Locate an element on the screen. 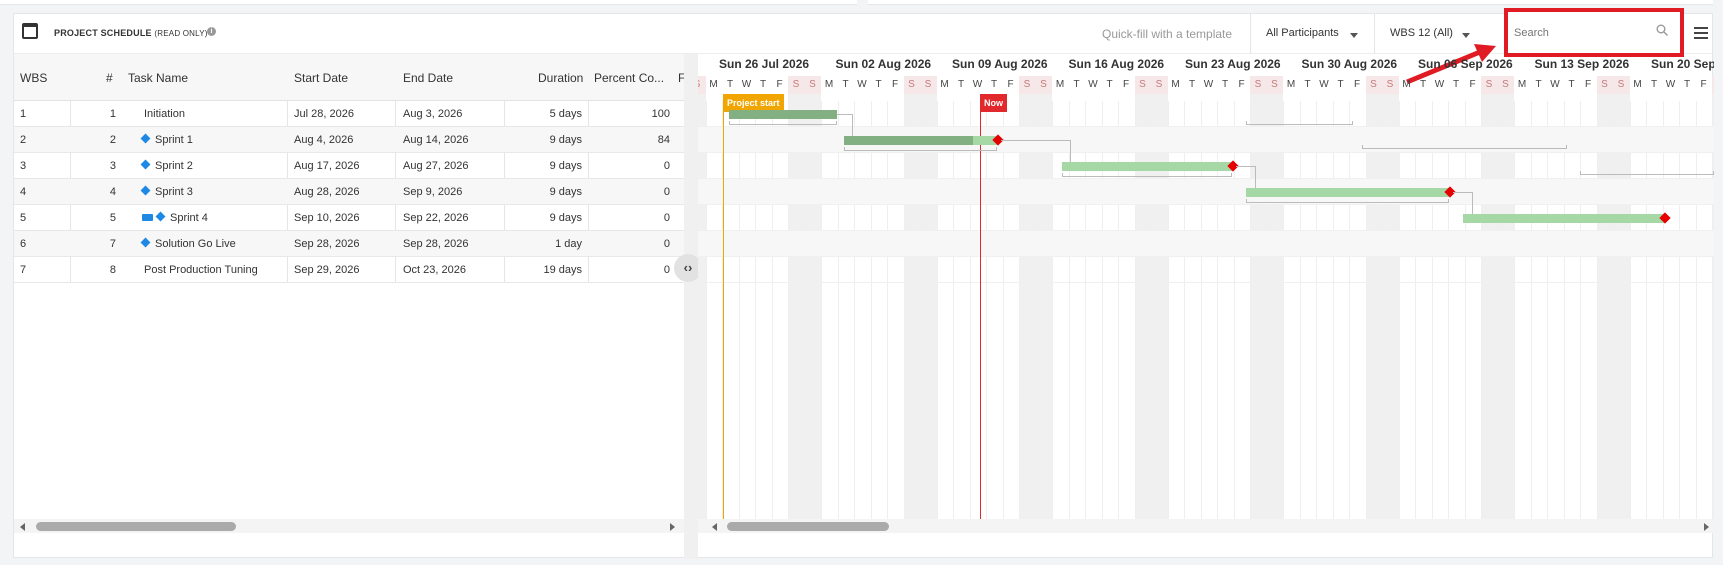 Image resolution: width=1723 pixels, height=565 pixels. search-box is located at coordinates (1594, 32).